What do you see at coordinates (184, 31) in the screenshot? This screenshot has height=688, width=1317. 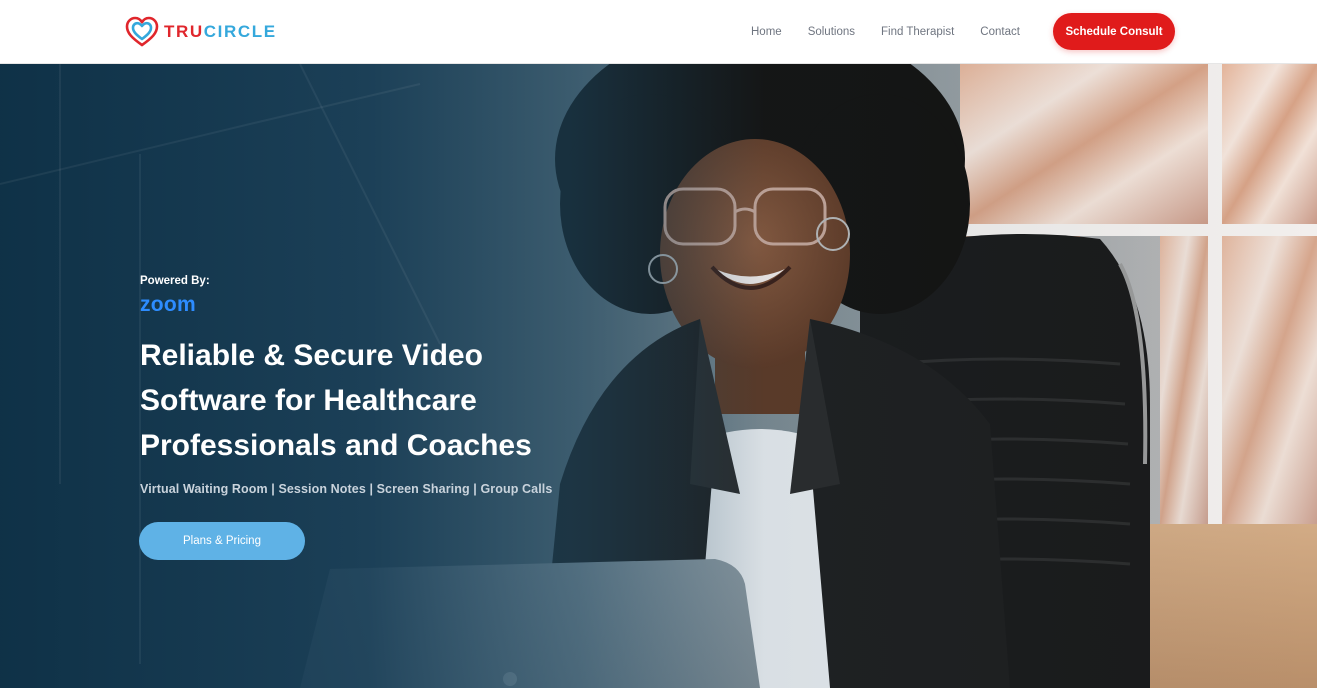 I see `brand-name-tru: TRU` at bounding box center [184, 31].